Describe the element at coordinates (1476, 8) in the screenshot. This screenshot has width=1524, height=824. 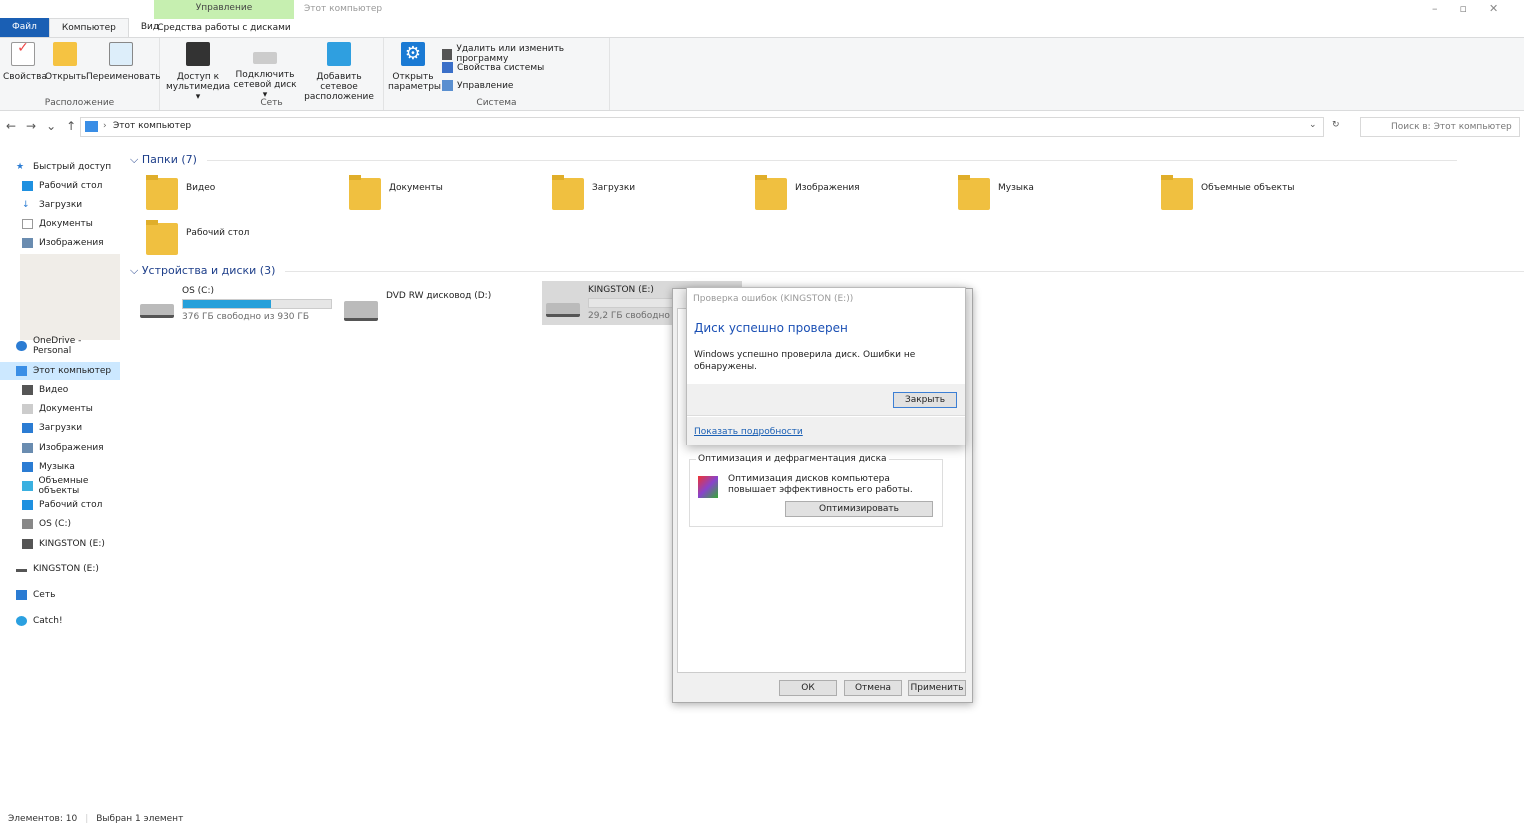
I see `window-controls: –▫✕` at that location.